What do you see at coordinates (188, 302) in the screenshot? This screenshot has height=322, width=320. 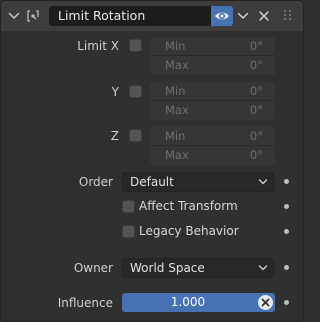 I see `influence-value: 1.000` at bounding box center [188, 302].